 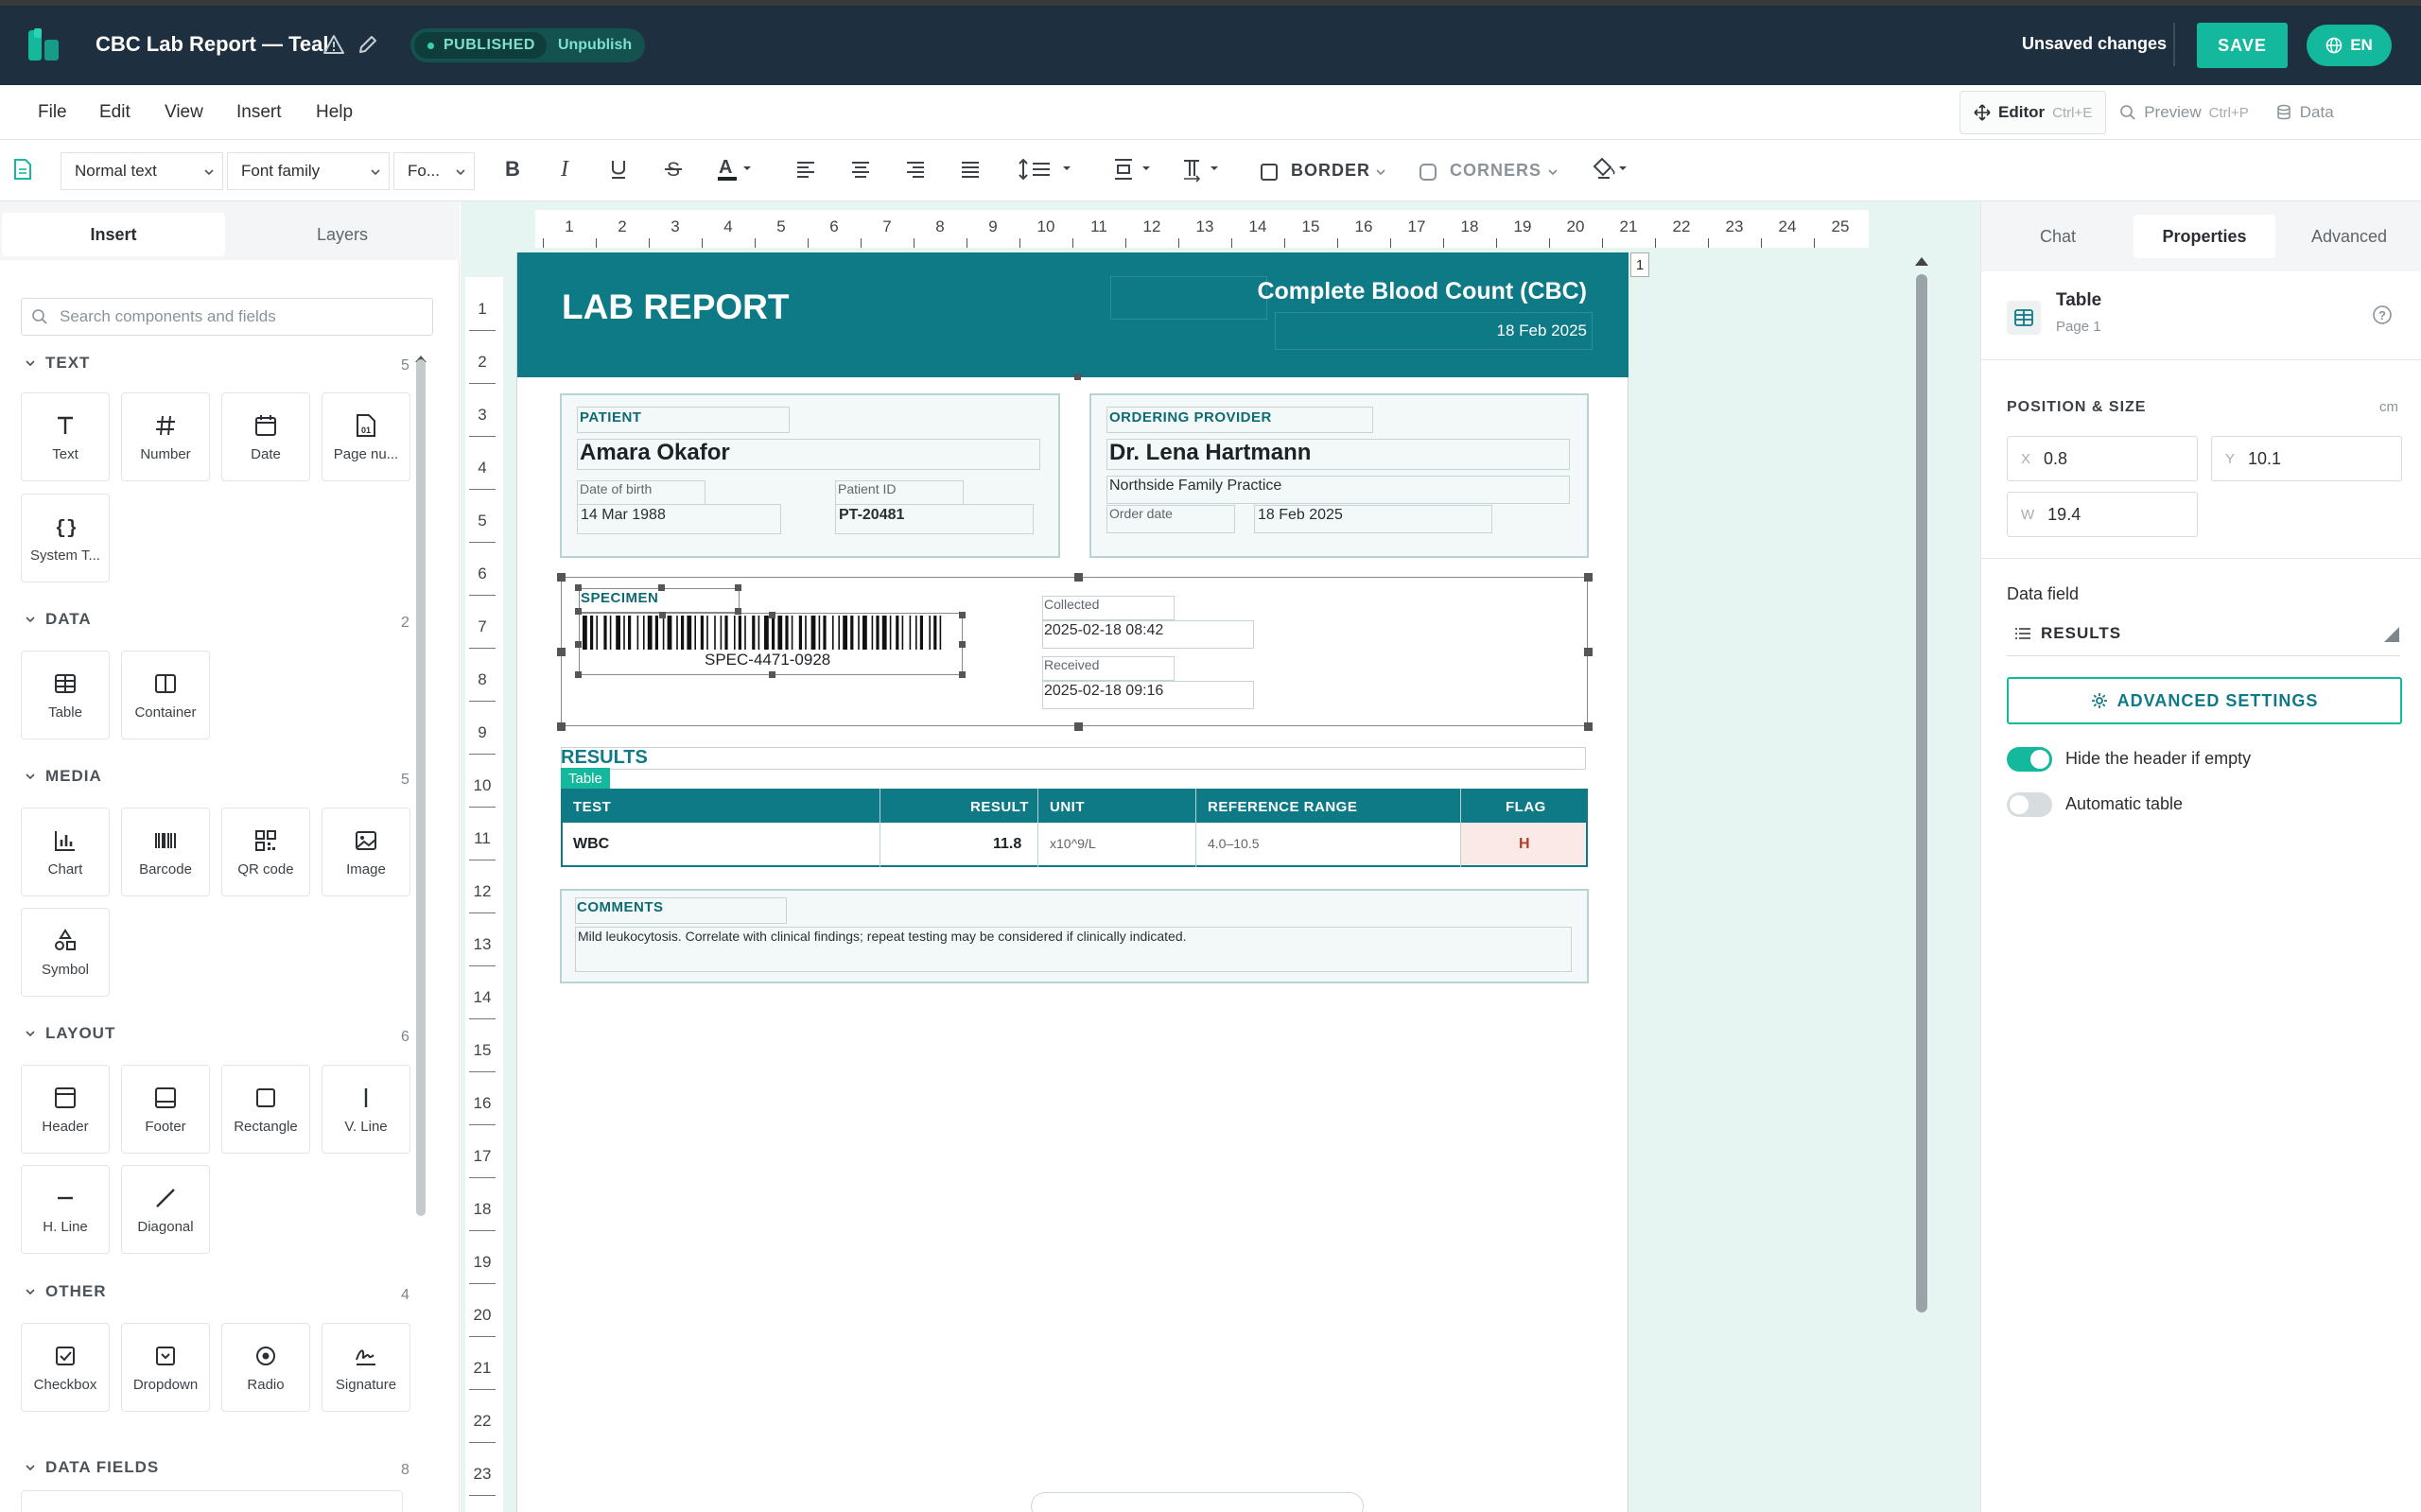 What do you see at coordinates (66, 1291) in the screenshot?
I see `section-other-header: OTHER` at bounding box center [66, 1291].